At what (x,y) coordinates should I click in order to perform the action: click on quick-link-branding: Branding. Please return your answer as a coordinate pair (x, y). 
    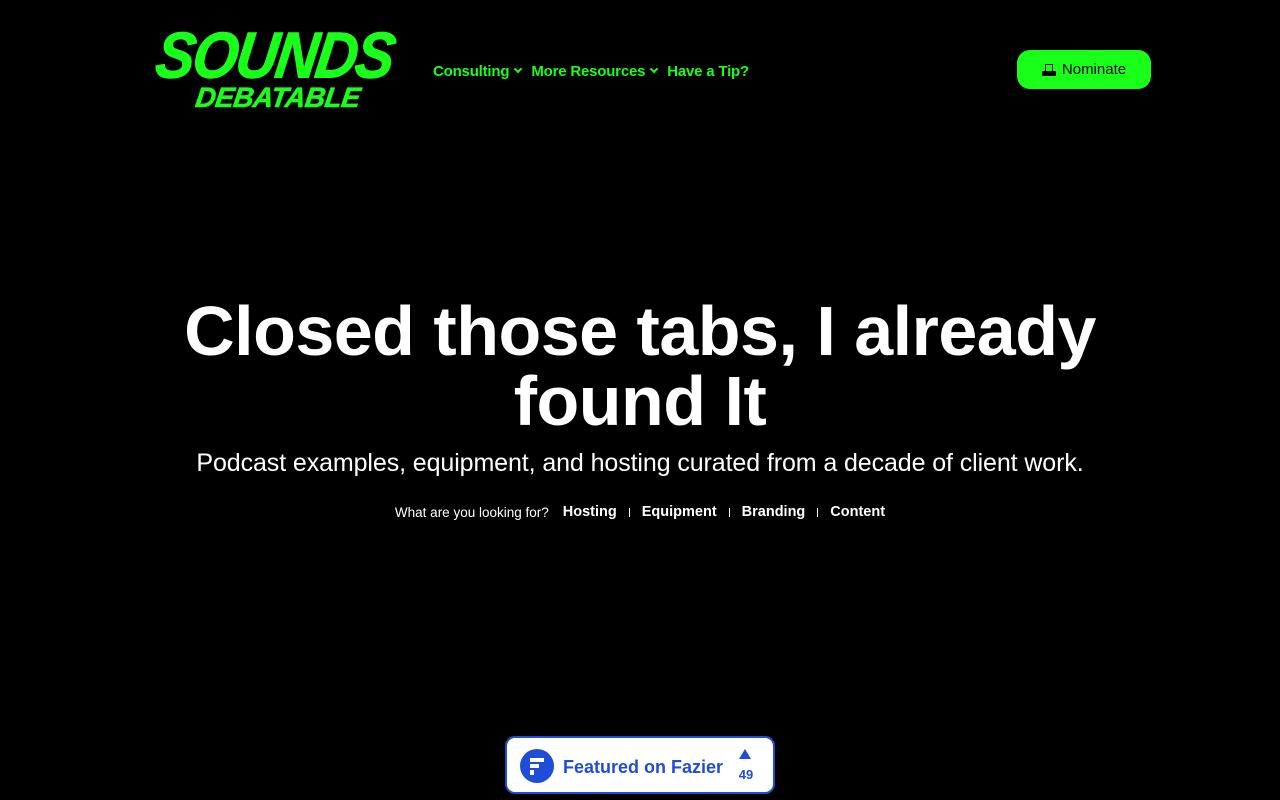
    Looking at the image, I should click on (774, 512).